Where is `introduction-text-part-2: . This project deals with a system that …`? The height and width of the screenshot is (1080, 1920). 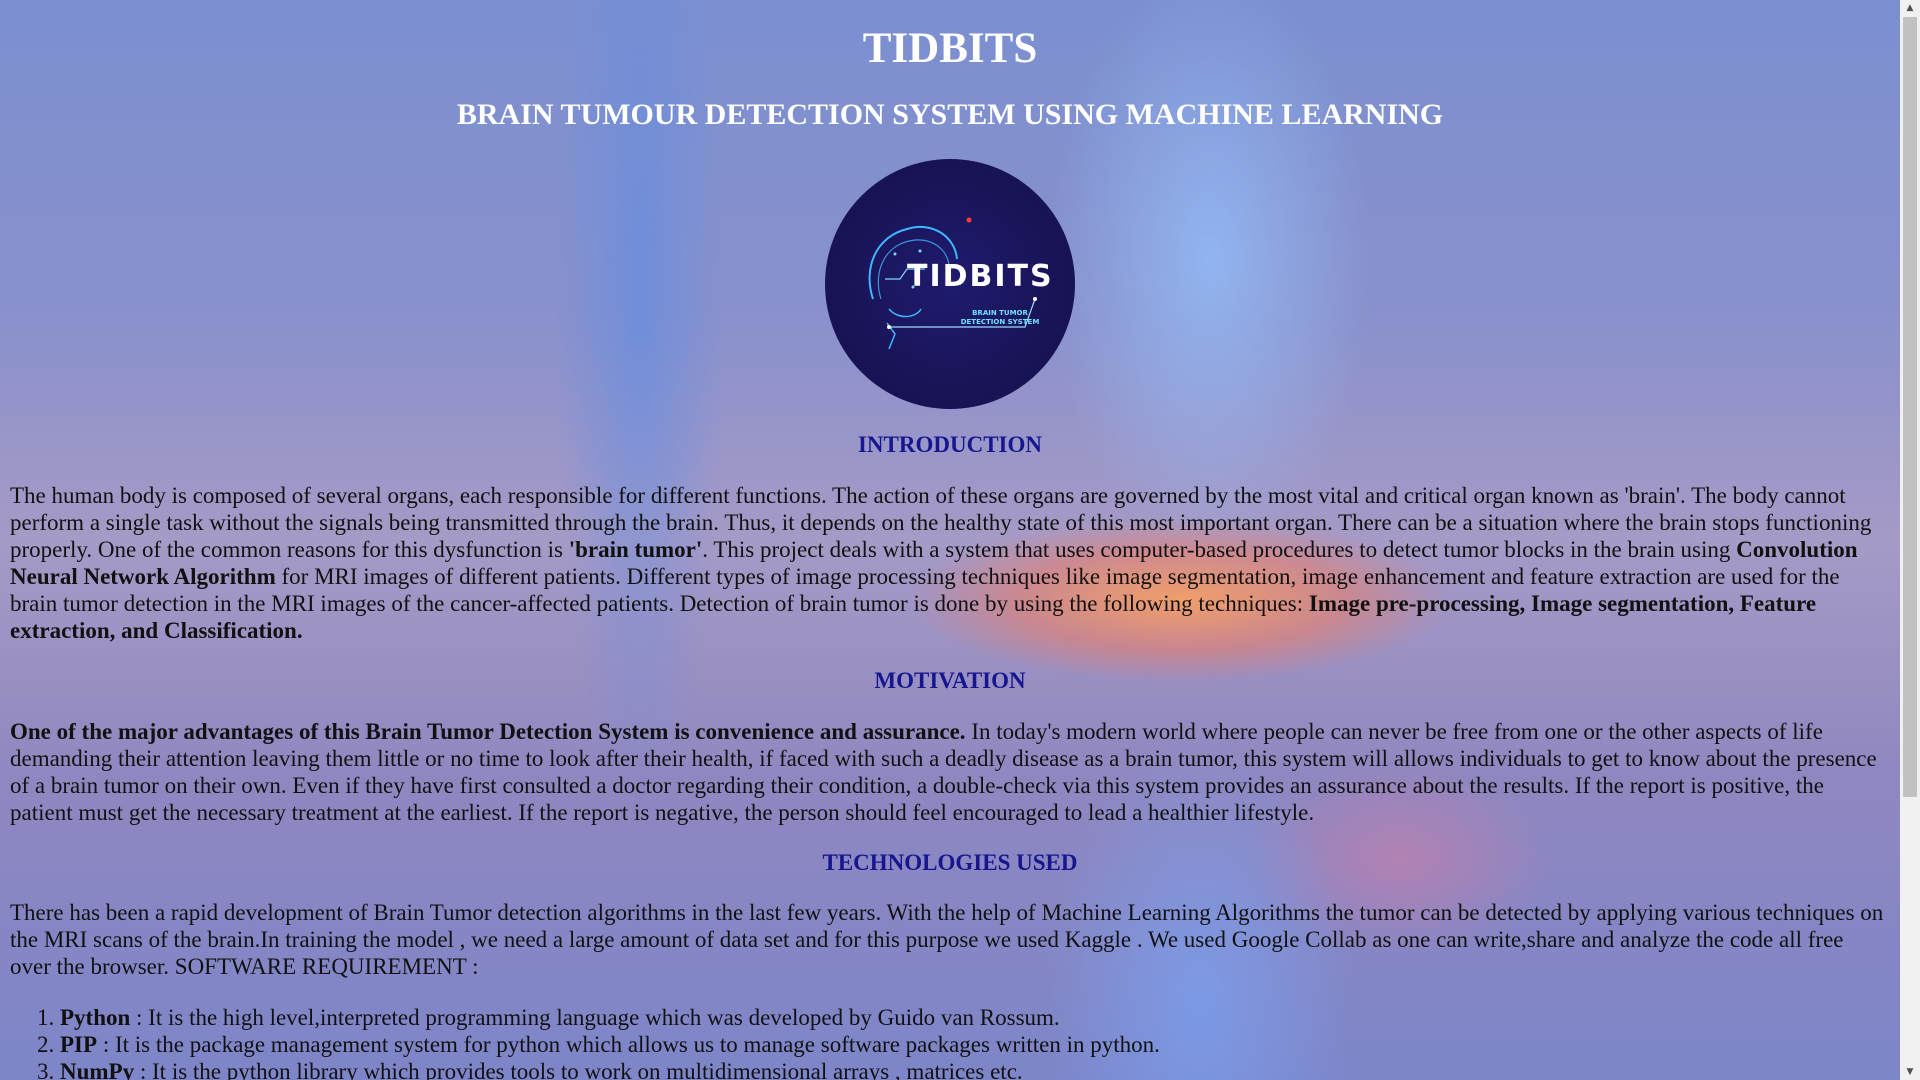
introduction-text-part-2: . This project deals with a system that … is located at coordinates (1219, 549).